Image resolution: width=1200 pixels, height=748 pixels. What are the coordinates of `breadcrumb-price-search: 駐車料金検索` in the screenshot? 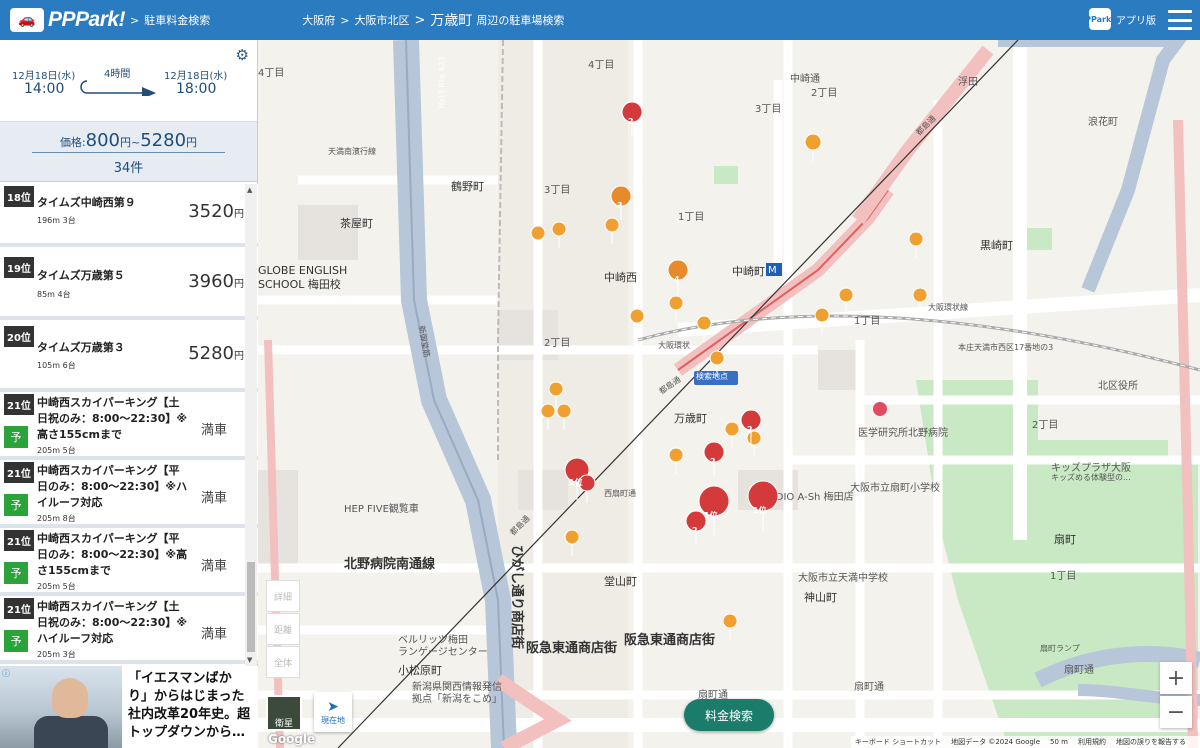 It's located at (177, 20).